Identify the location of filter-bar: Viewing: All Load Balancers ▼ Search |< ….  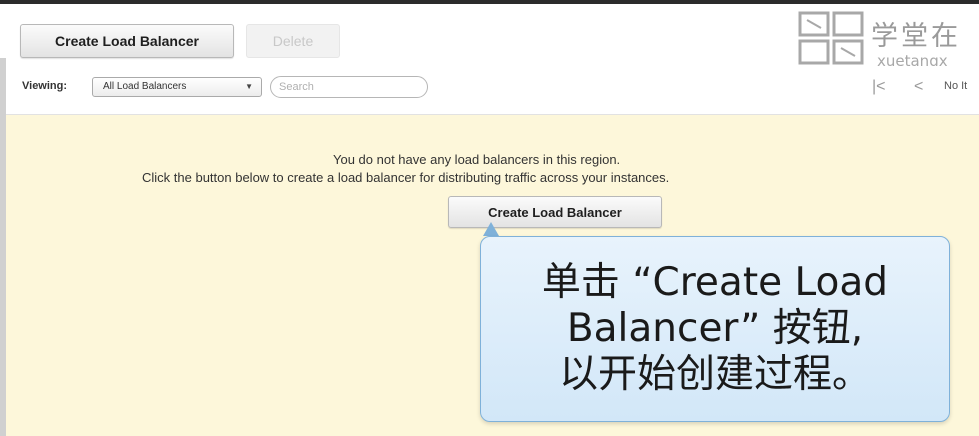
(489, 90).